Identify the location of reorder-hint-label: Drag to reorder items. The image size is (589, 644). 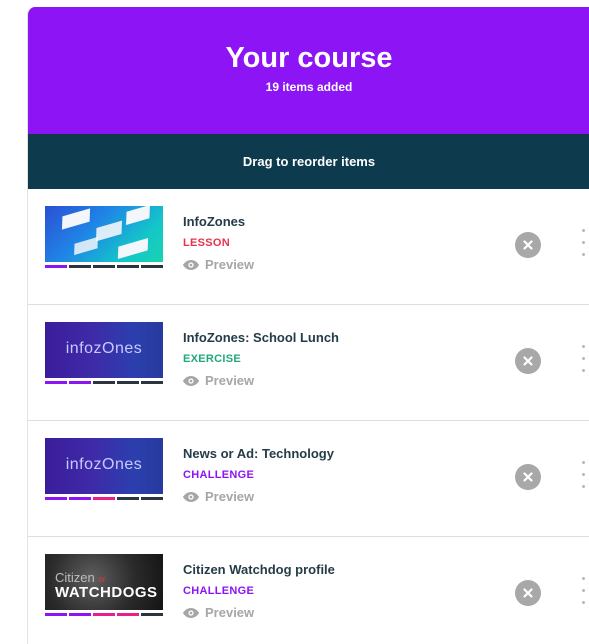
(309, 161).